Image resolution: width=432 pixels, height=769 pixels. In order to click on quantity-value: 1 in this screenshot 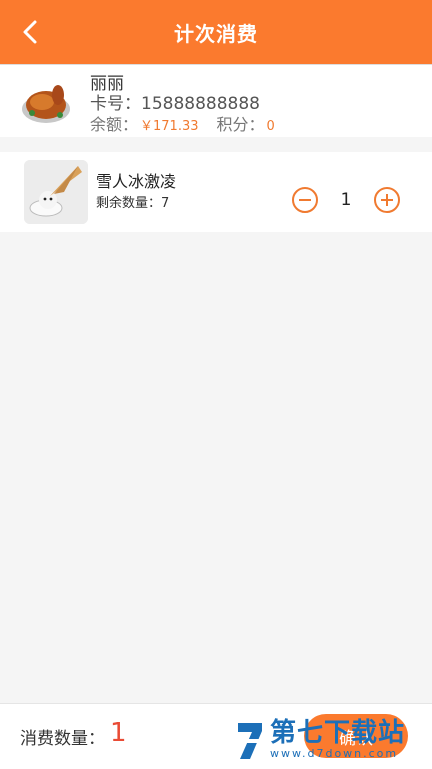, I will do `click(346, 200)`.